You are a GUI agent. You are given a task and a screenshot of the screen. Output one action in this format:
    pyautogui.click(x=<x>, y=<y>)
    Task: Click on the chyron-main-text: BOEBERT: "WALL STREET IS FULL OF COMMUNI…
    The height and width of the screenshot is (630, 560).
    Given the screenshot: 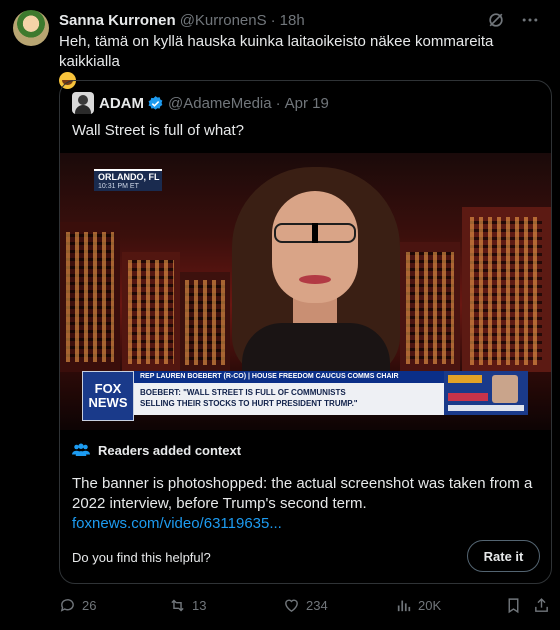 What is the action you would take?
    pyautogui.click(x=289, y=399)
    